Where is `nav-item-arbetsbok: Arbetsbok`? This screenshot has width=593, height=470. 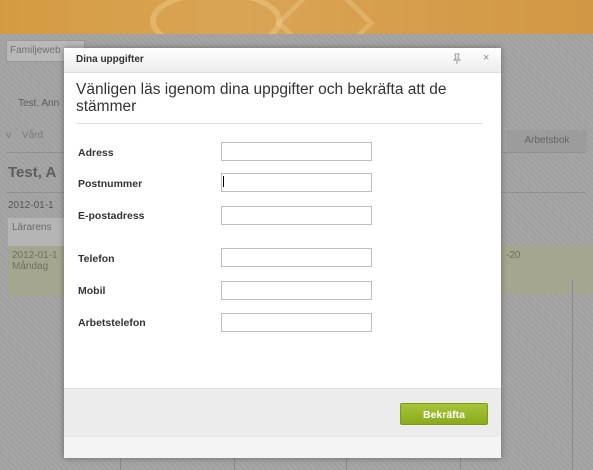
nav-item-arbetsbok: Arbetsbok is located at coordinates (547, 141).